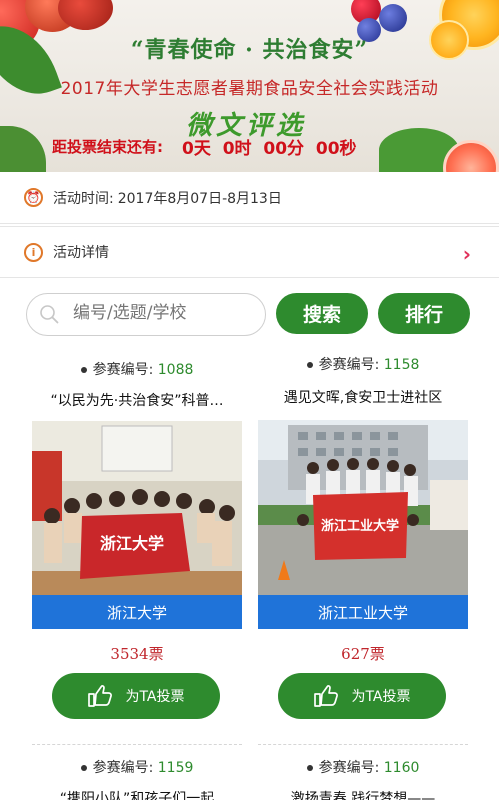 The image size is (499, 800). Describe the element at coordinates (33, 197) in the screenshot. I see `alarm-clock-icon: ⏰` at that location.